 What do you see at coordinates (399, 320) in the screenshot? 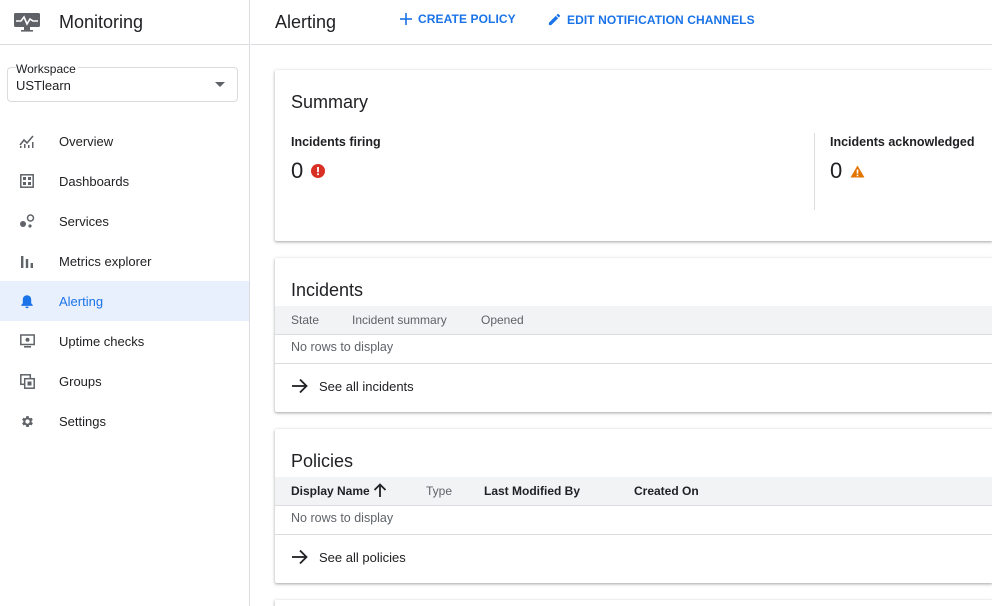
I see `column-header-incident-summary: Incident summary` at bounding box center [399, 320].